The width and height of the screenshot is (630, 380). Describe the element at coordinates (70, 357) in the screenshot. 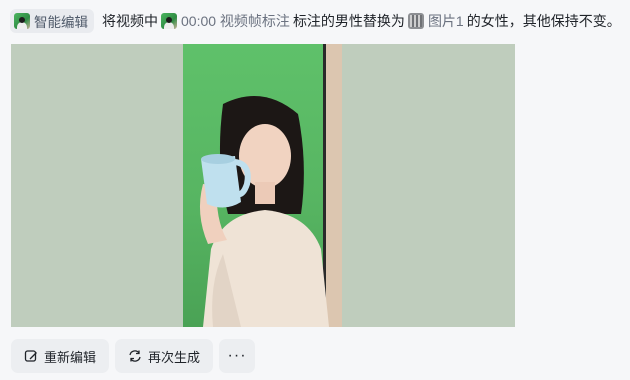

I see `reedit-button-label: 重新编辑` at that location.